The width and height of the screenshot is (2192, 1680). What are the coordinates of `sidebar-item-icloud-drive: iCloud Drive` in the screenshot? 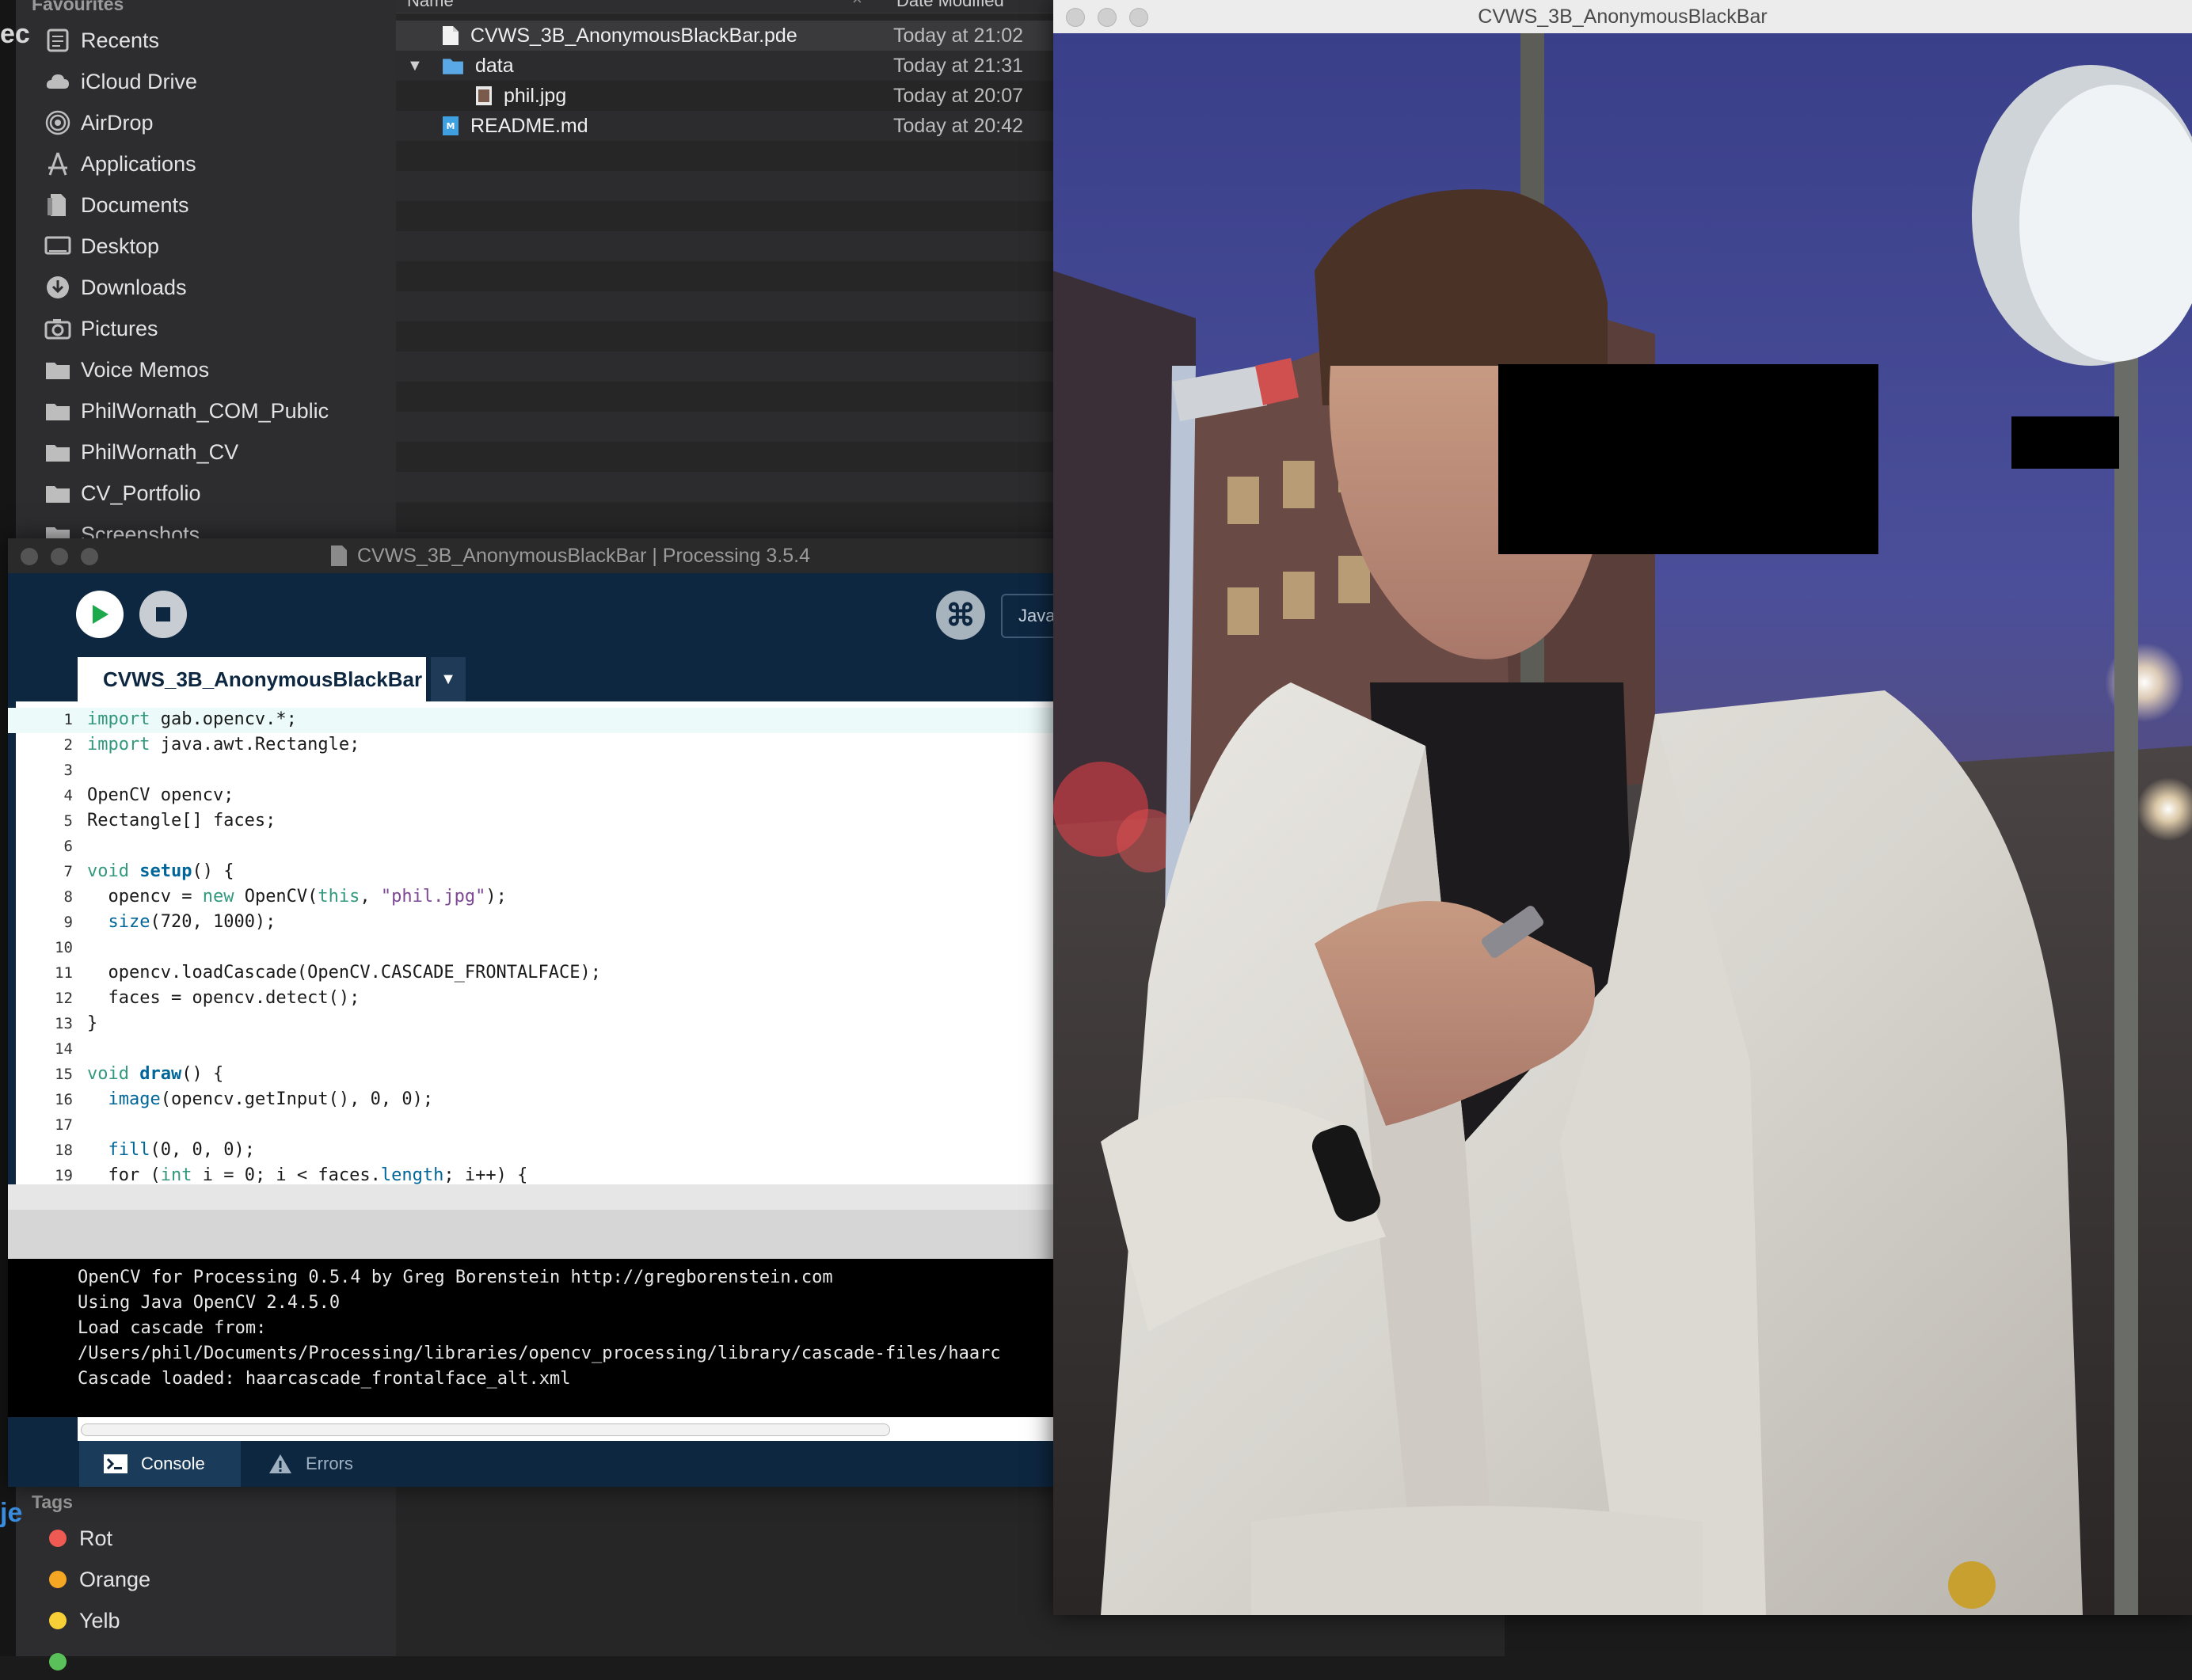 It's located at (120, 81).